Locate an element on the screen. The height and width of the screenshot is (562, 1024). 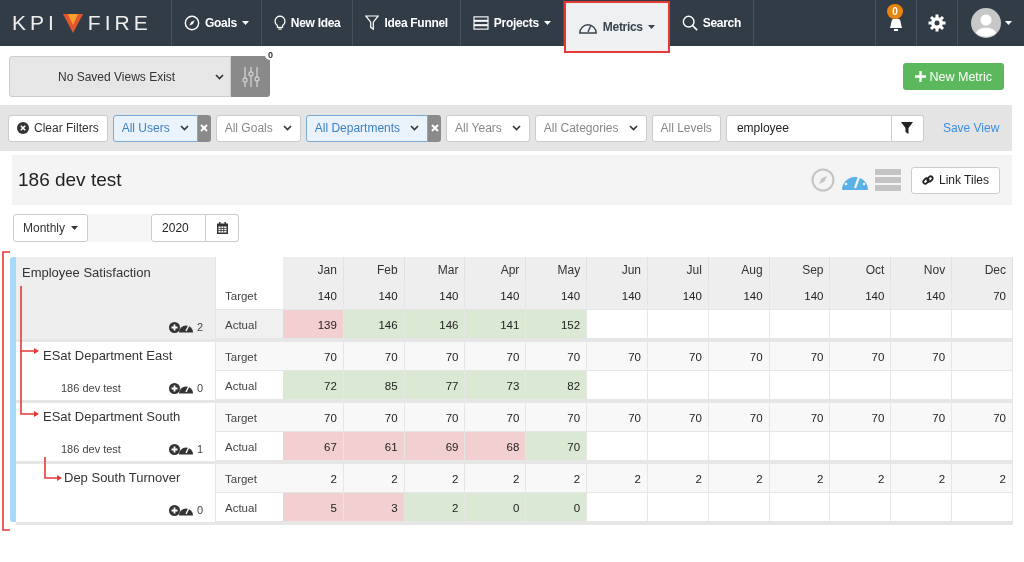
metric-owner: 186 dev test is located at coordinates (91, 449).